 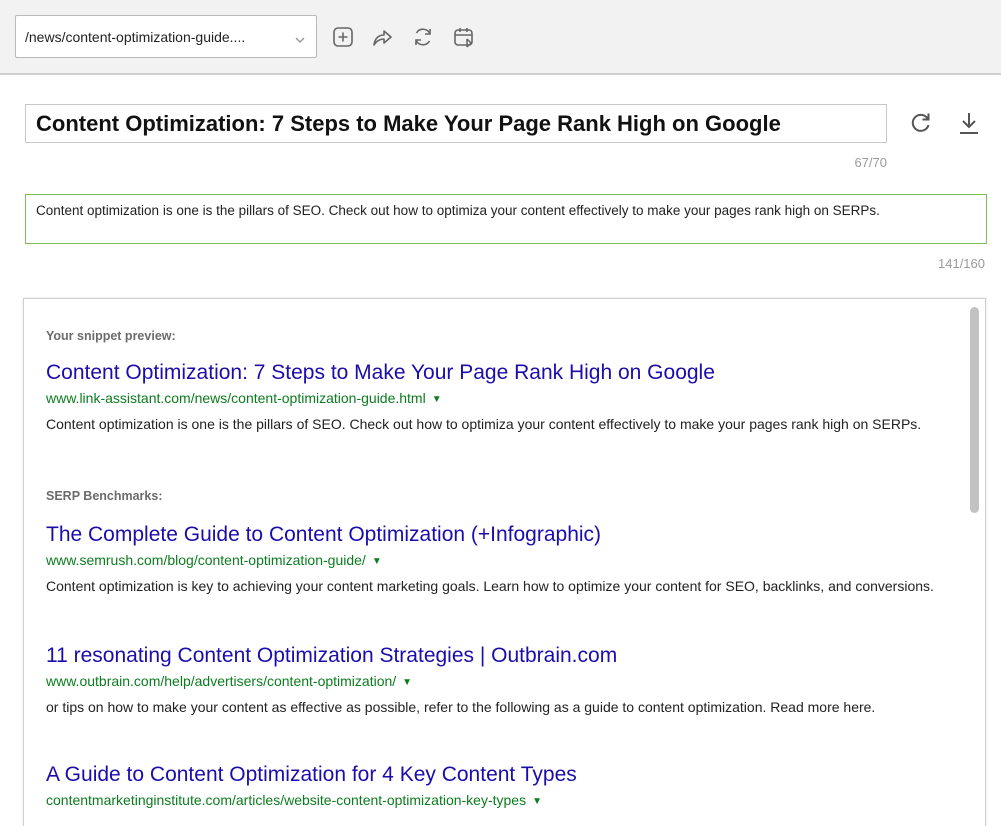 What do you see at coordinates (969, 123) in the screenshot?
I see `download-icon` at bounding box center [969, 123].